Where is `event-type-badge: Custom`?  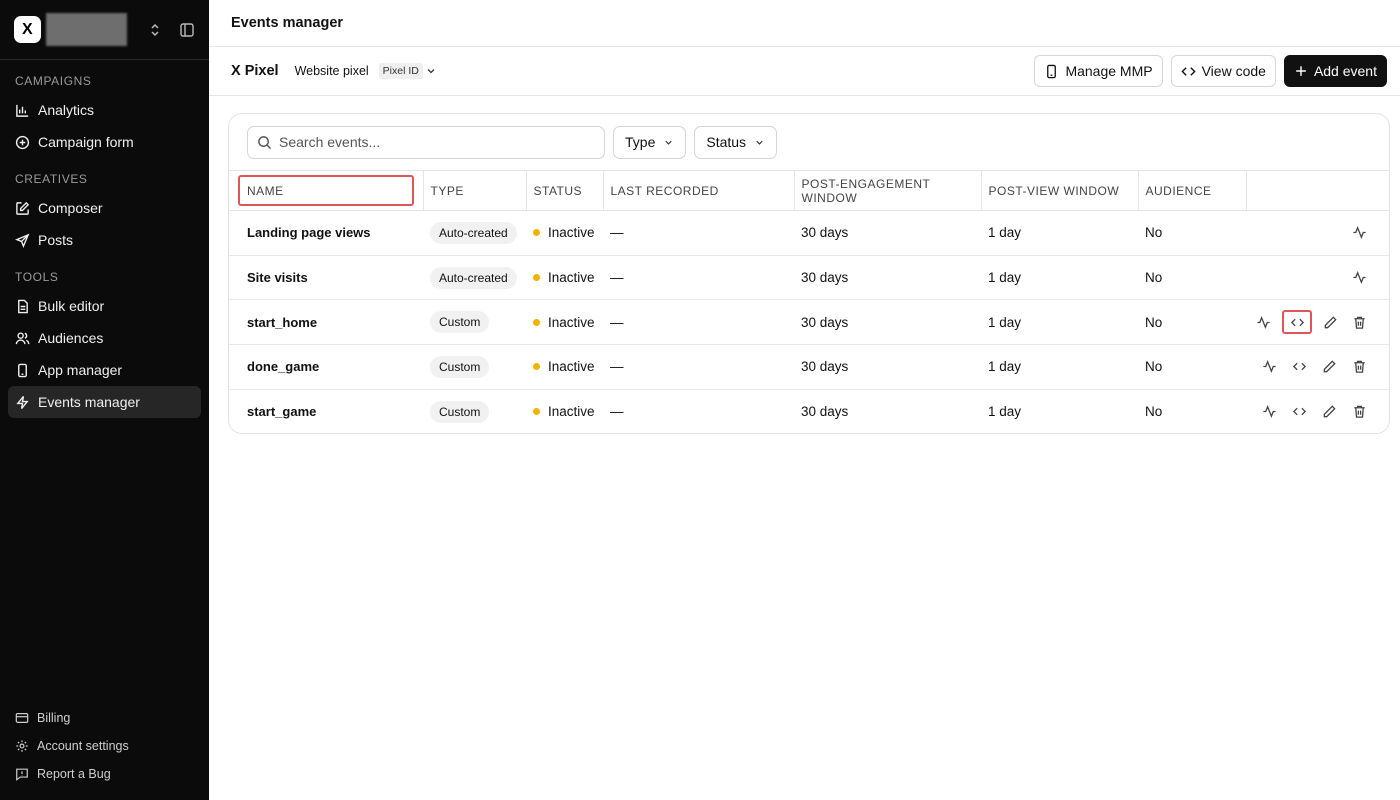 event-type-badge: Custom is located at coordinates (460, 411).